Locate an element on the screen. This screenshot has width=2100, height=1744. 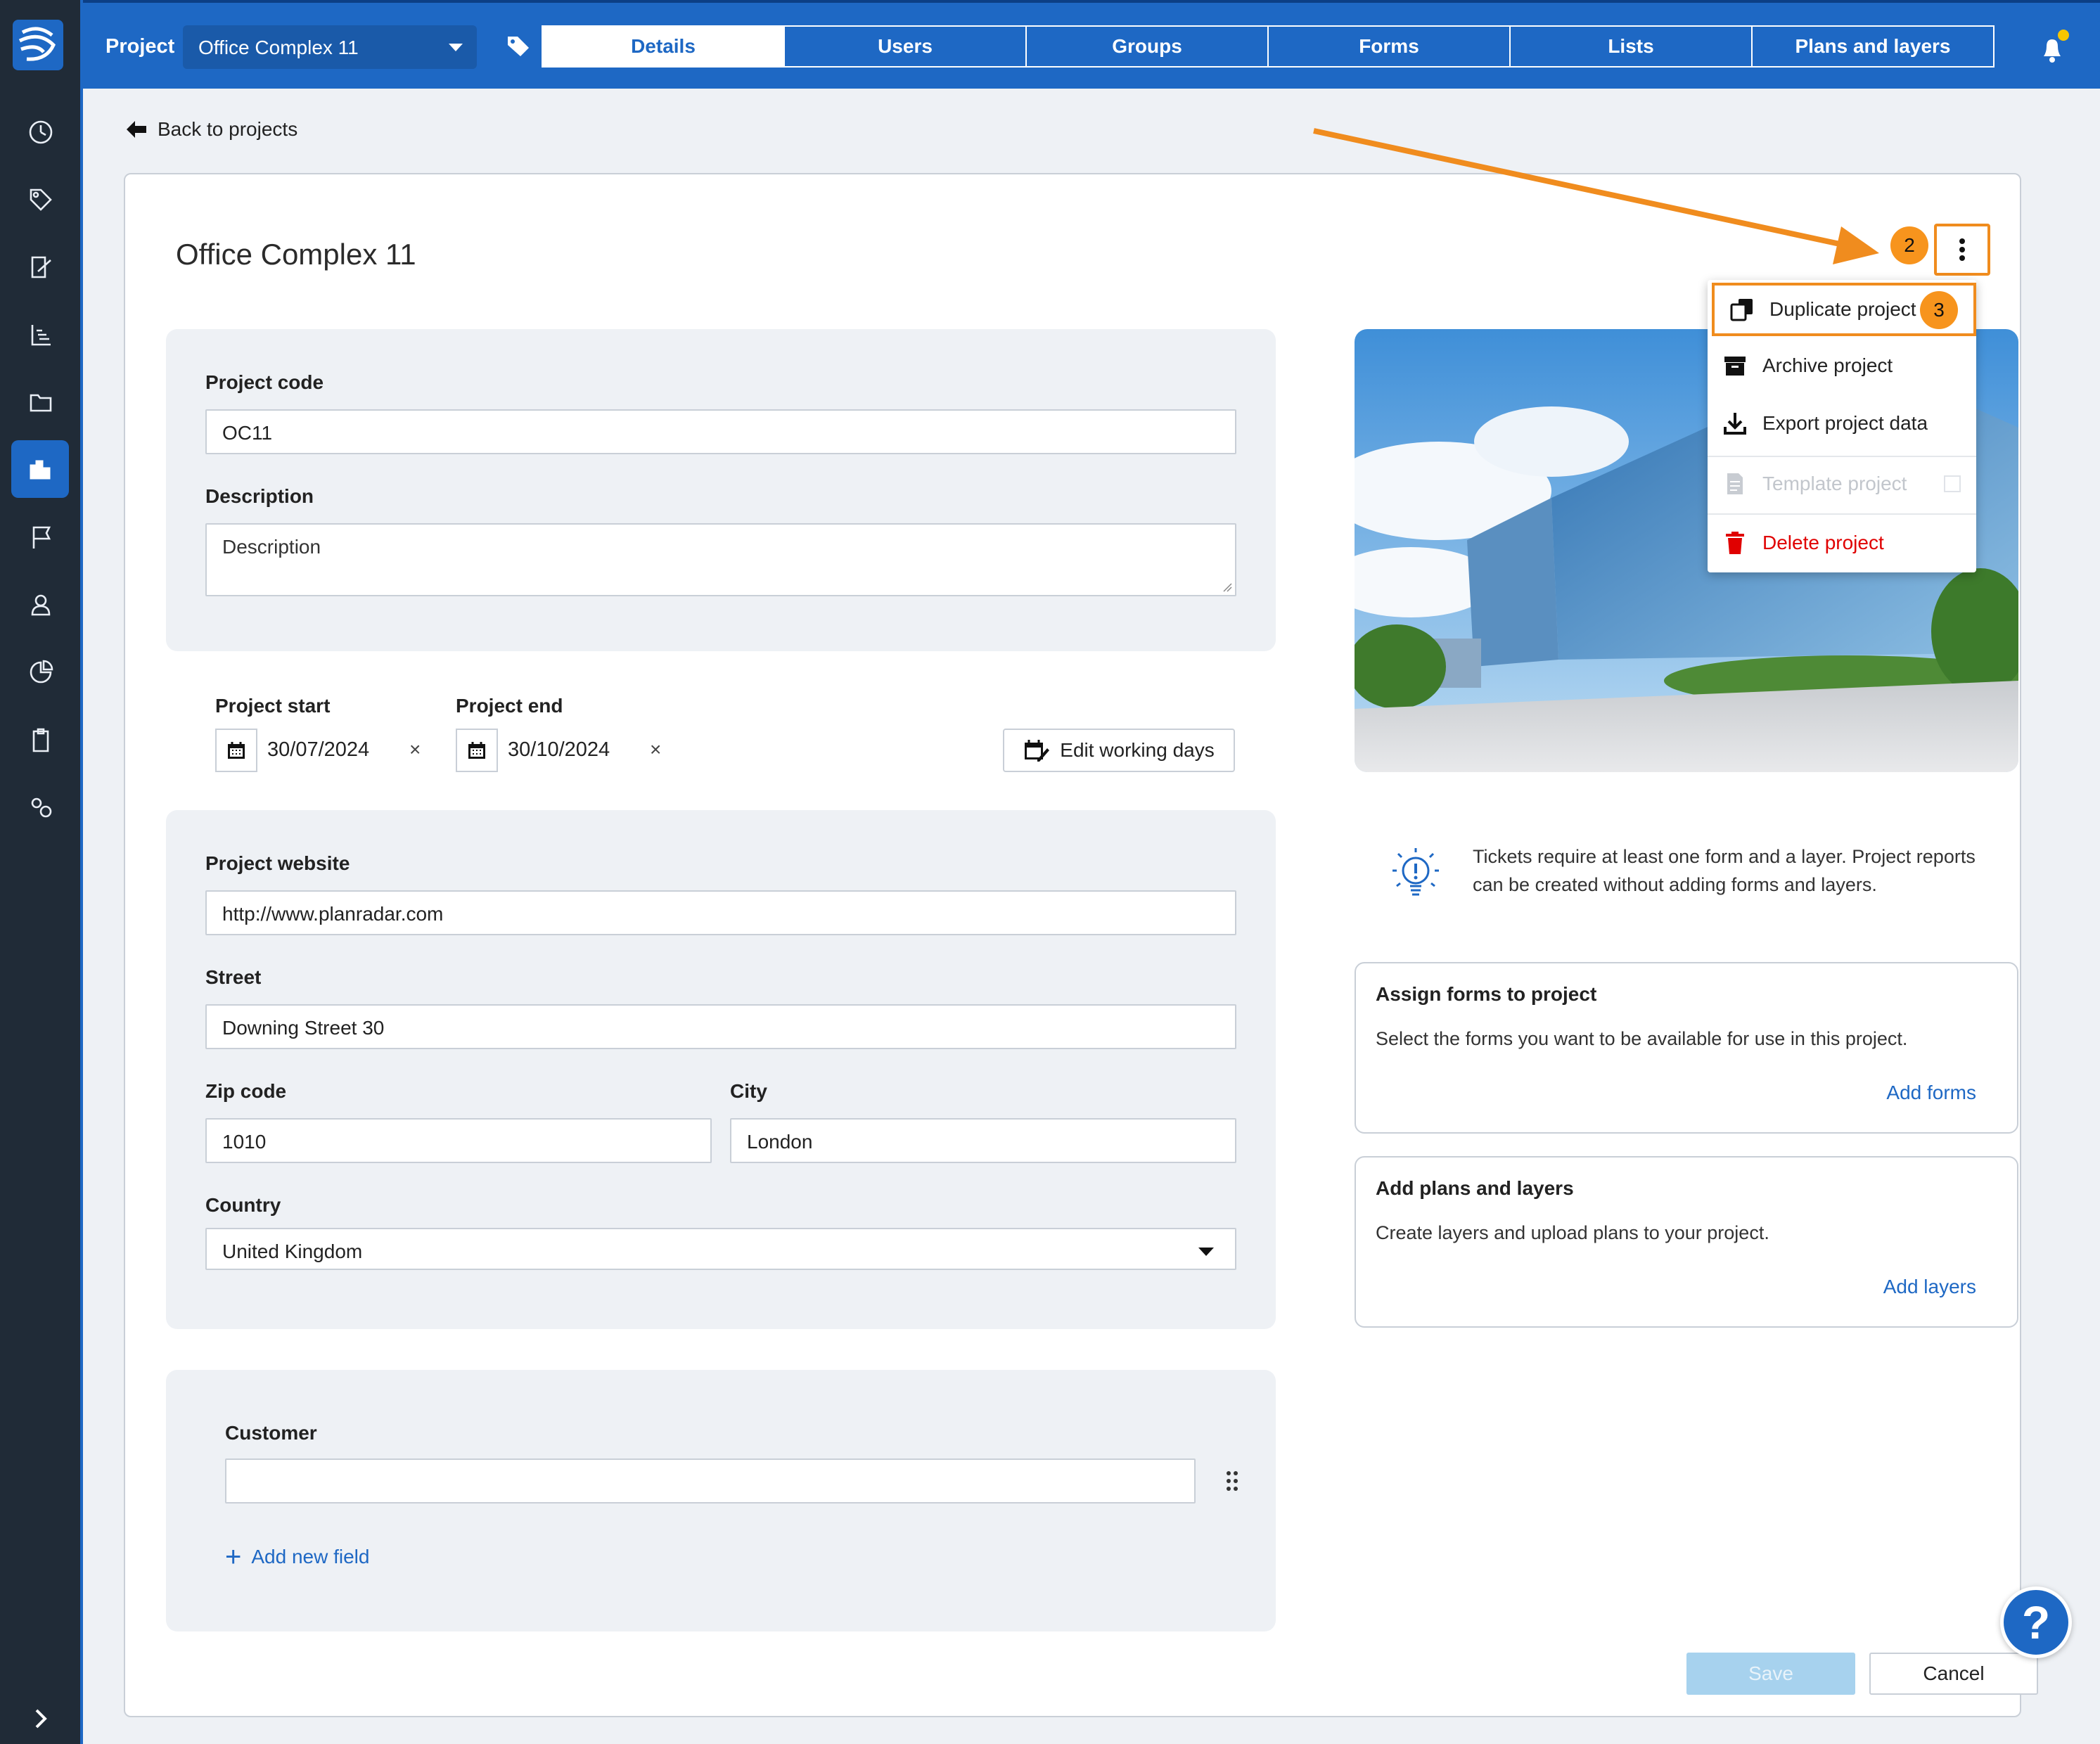
menu-item-label: Template project is located at coordinates (1834, 483).